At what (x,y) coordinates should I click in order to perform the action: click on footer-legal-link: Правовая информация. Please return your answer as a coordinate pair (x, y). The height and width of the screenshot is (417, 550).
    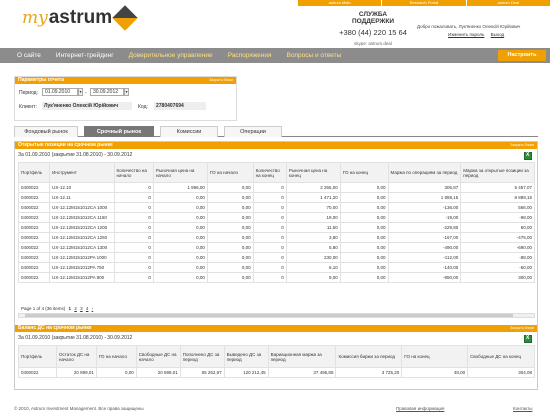
    Looking at the image, I should click on (420, 408).